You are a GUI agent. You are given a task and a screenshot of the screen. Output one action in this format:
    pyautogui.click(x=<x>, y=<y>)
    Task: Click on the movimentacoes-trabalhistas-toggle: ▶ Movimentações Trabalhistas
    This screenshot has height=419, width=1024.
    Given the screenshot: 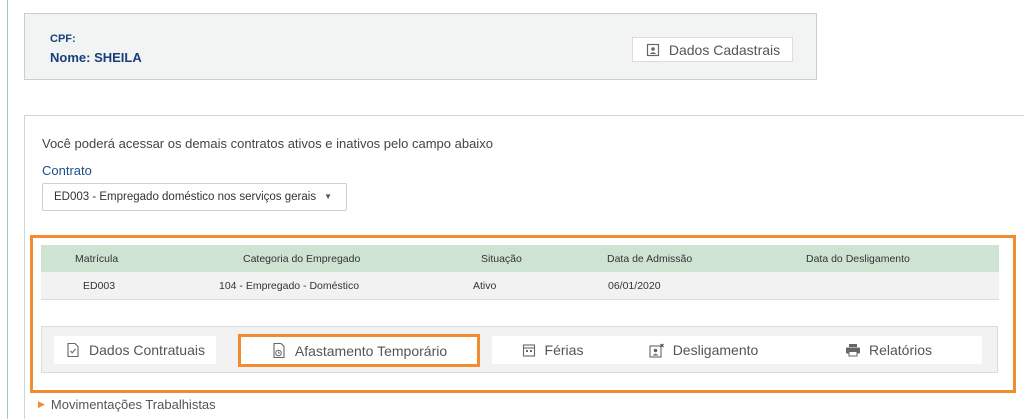 What is the action you would take?
    pyautogui.click(x=127, y=404)
    